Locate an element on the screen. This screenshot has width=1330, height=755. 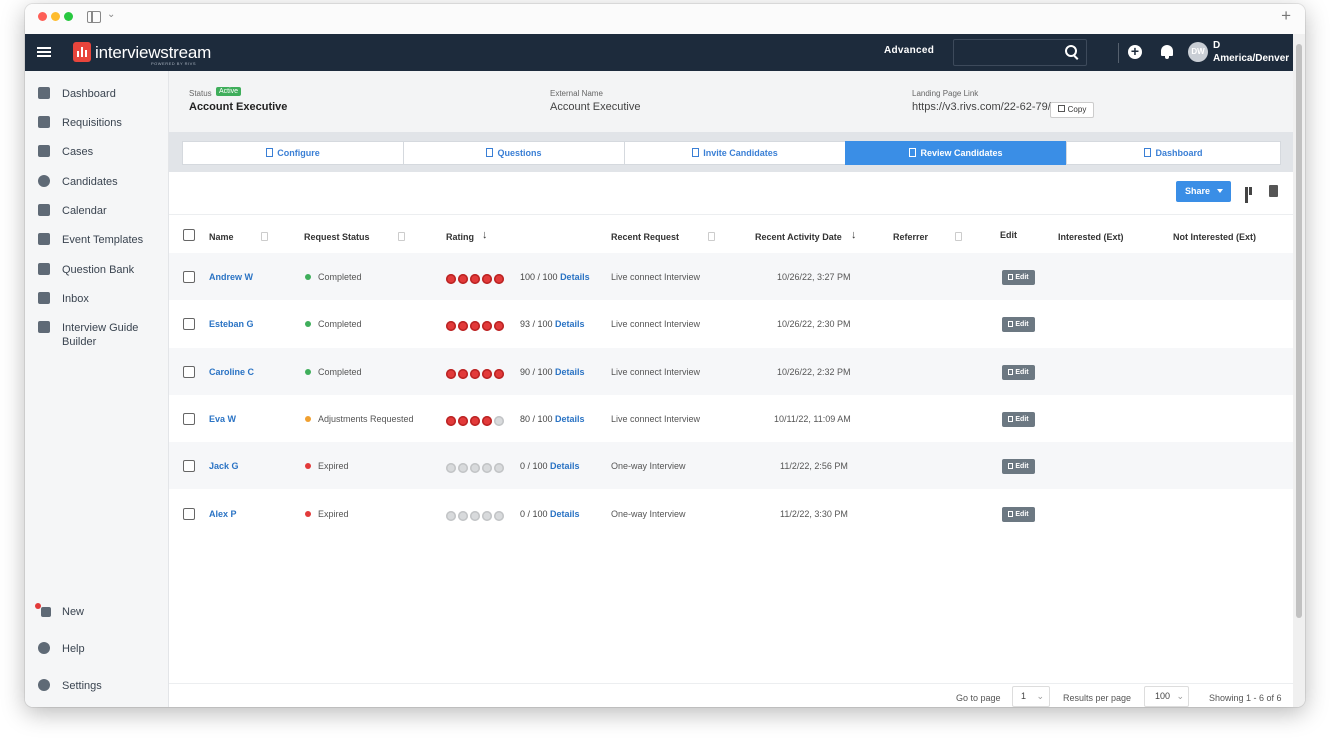
step-questions: Questions is located at coordinates (514, 153).